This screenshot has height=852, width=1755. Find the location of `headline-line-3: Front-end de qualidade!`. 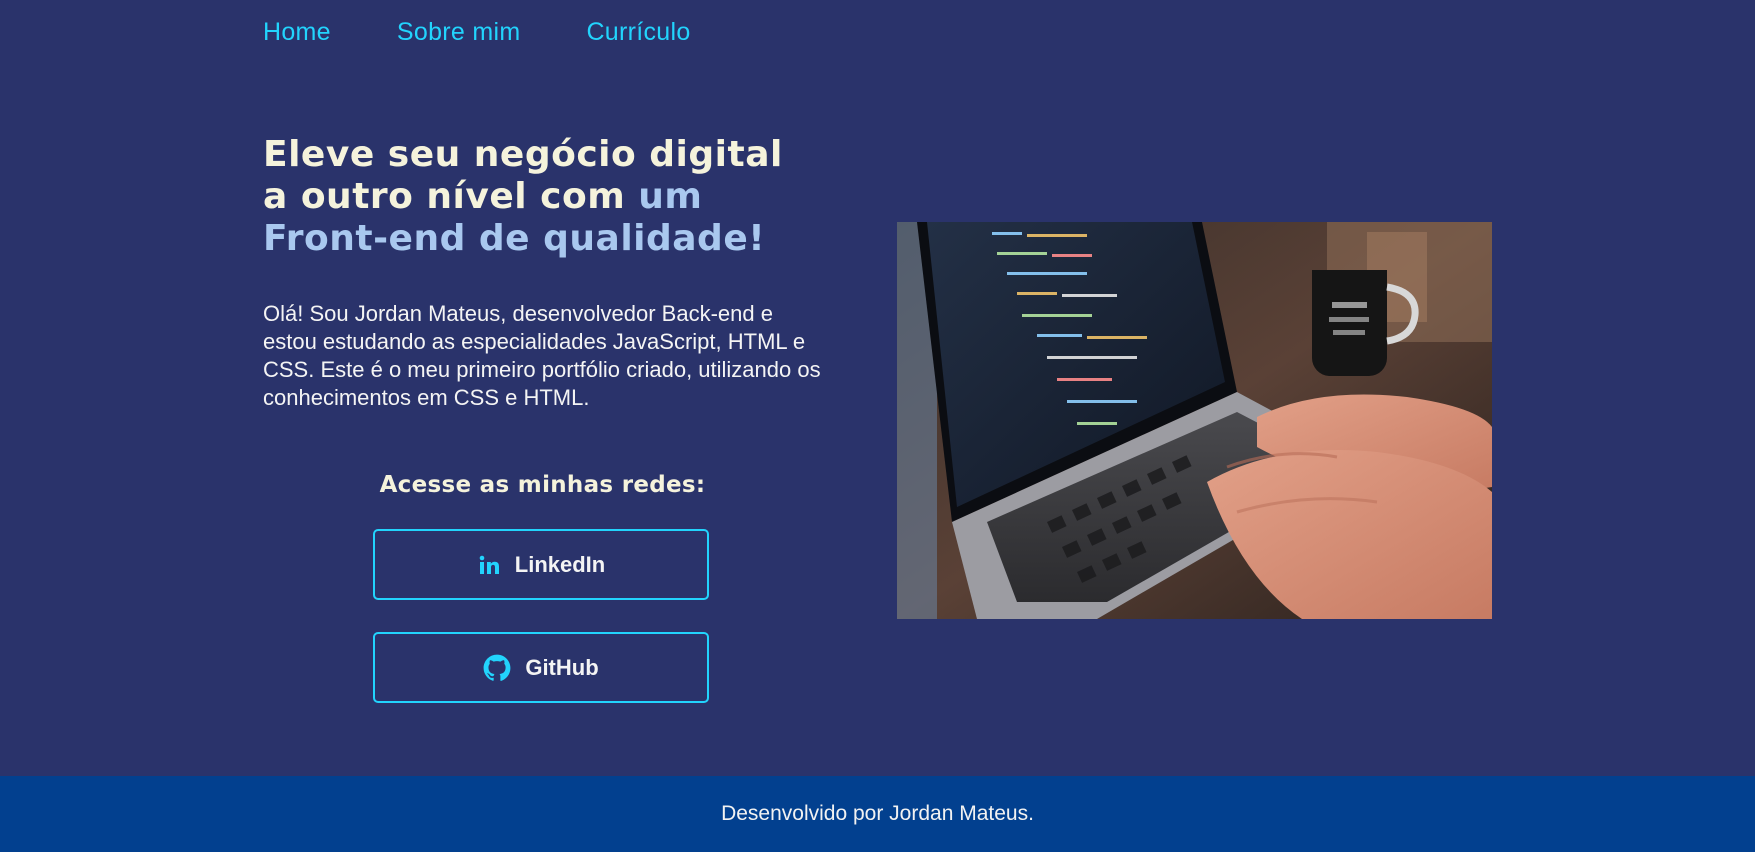

headline-line-3: Front-end de qualidade! is located at coordinates (514, 238).